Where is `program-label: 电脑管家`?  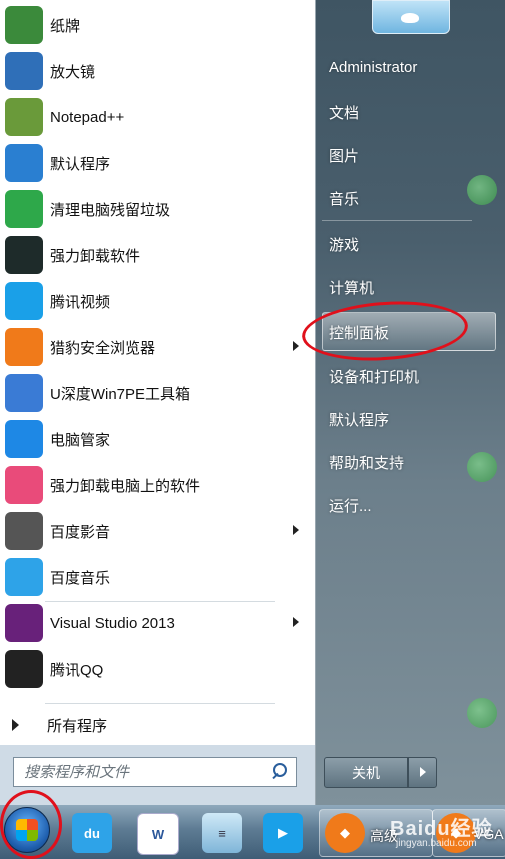
program-label: 电脑管家 is located at coordinates (80, 440).